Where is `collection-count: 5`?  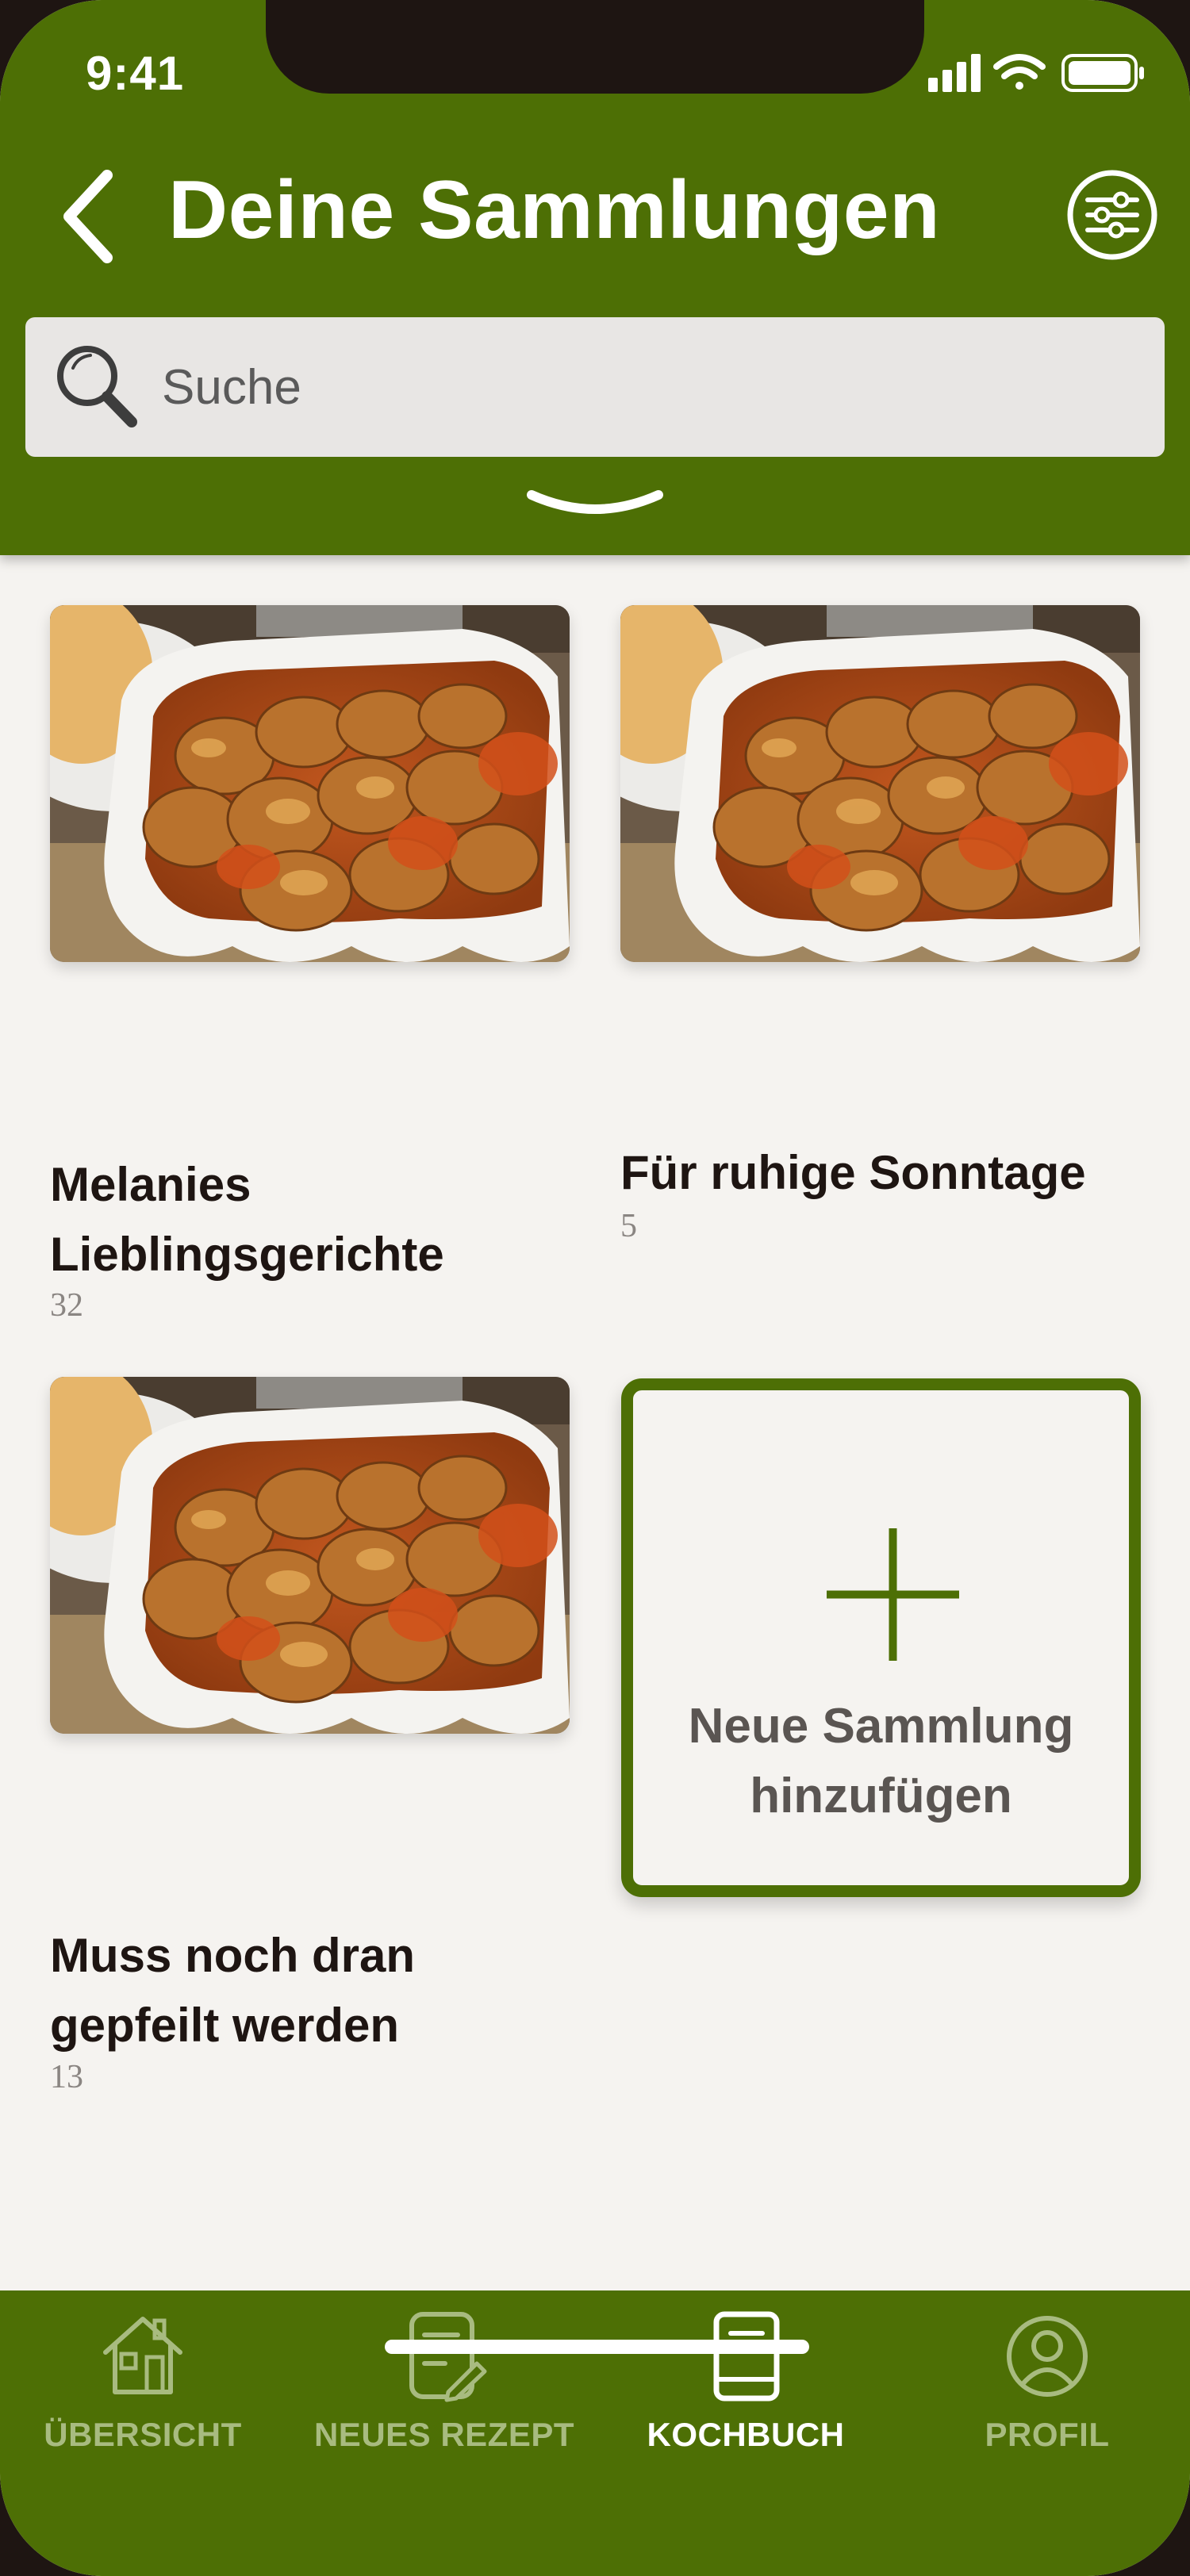
collection-count: 5 is located at coordinates (628, 1226).